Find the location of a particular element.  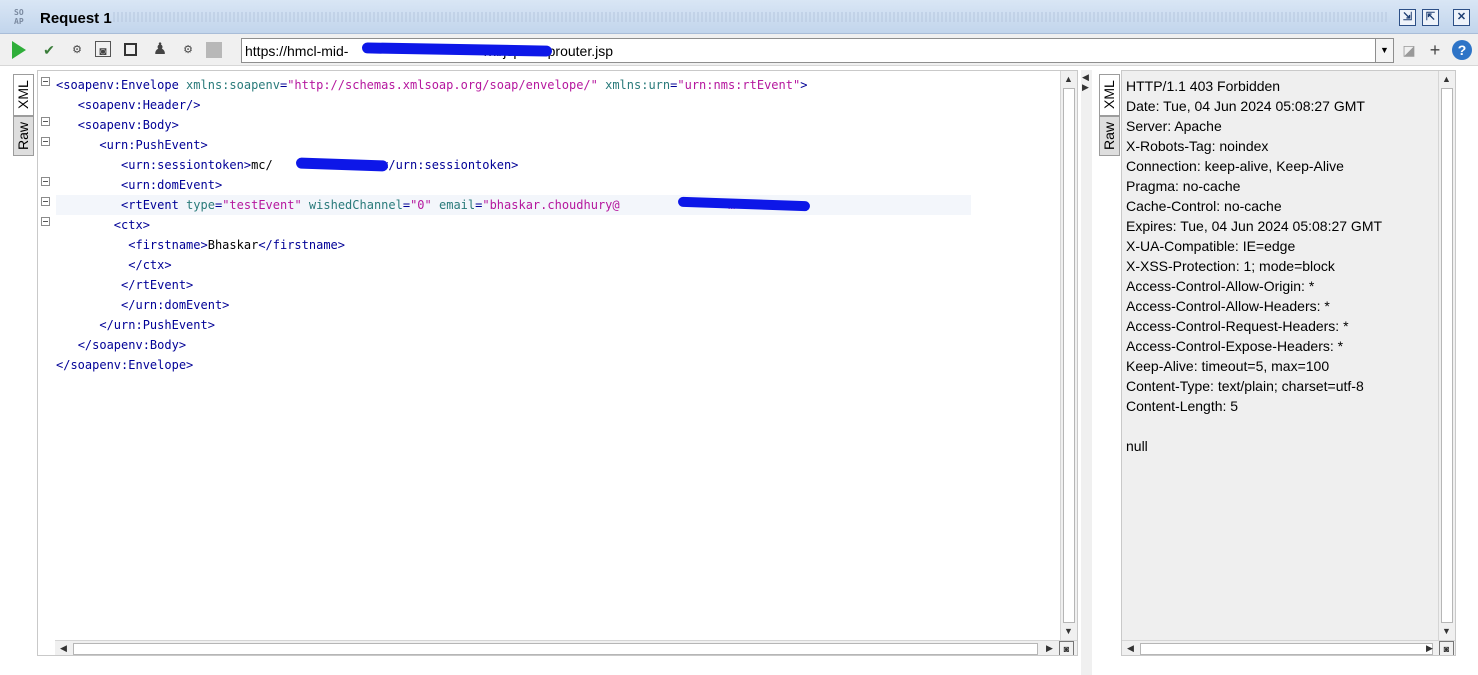

xml-line: <urn:PushEvent> is located at coordinates (513, 145).